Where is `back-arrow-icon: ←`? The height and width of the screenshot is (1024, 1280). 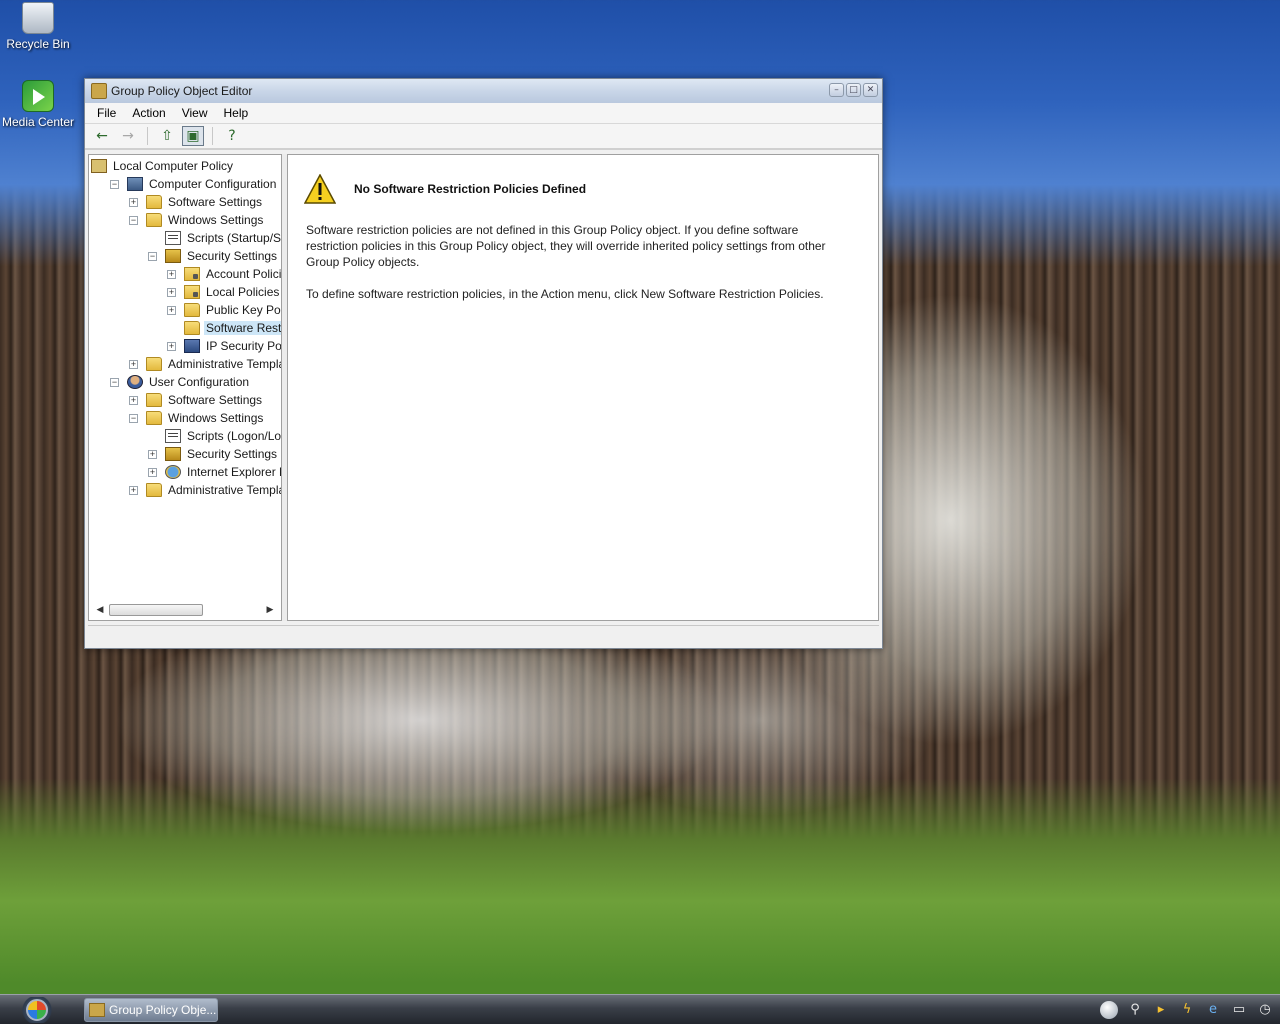
back-arrow-icon: ← is located at coordinates (102, 136).